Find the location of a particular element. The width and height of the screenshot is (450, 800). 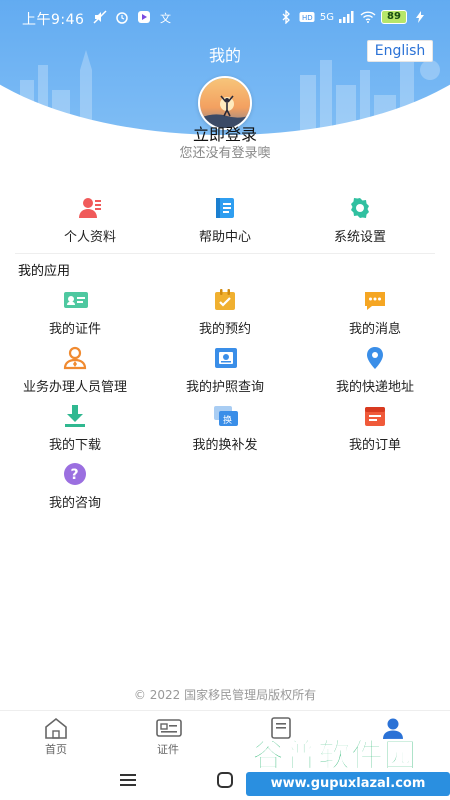

nav-label: 证件 is located at coordinates (168, 749).